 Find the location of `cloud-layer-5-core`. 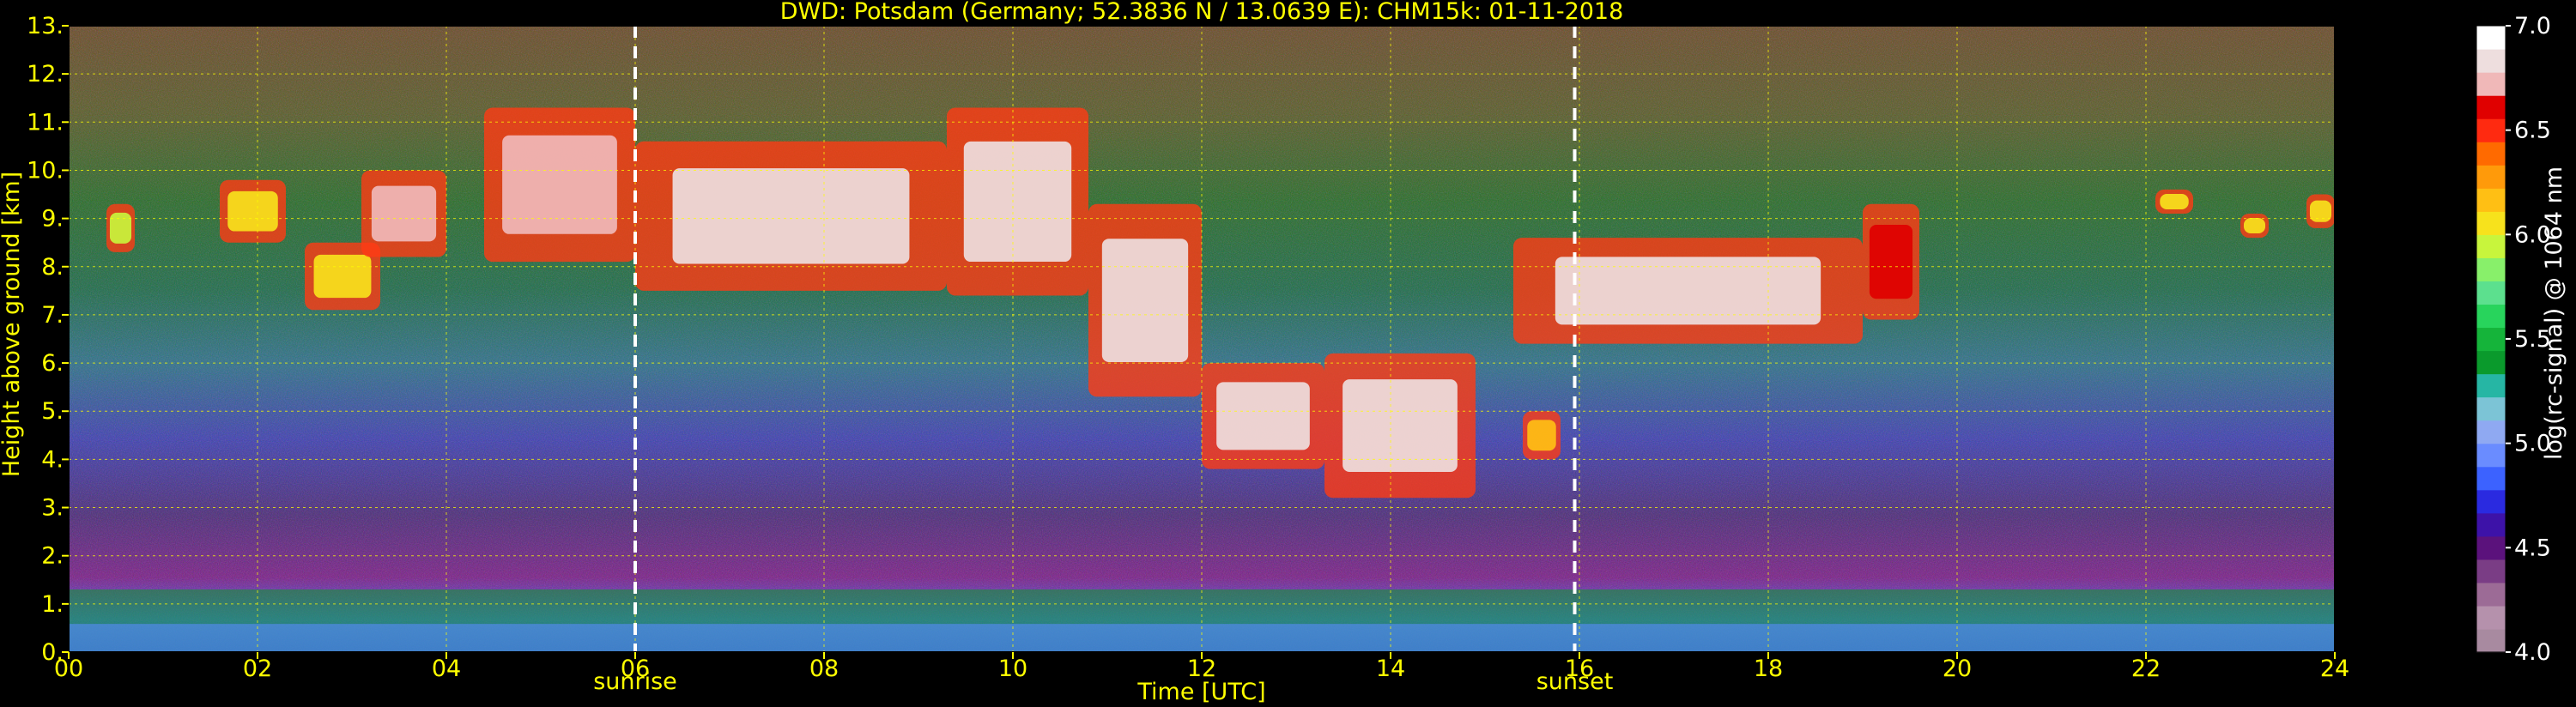

cloud-layer-5-core is located at coordinates (791, 216).